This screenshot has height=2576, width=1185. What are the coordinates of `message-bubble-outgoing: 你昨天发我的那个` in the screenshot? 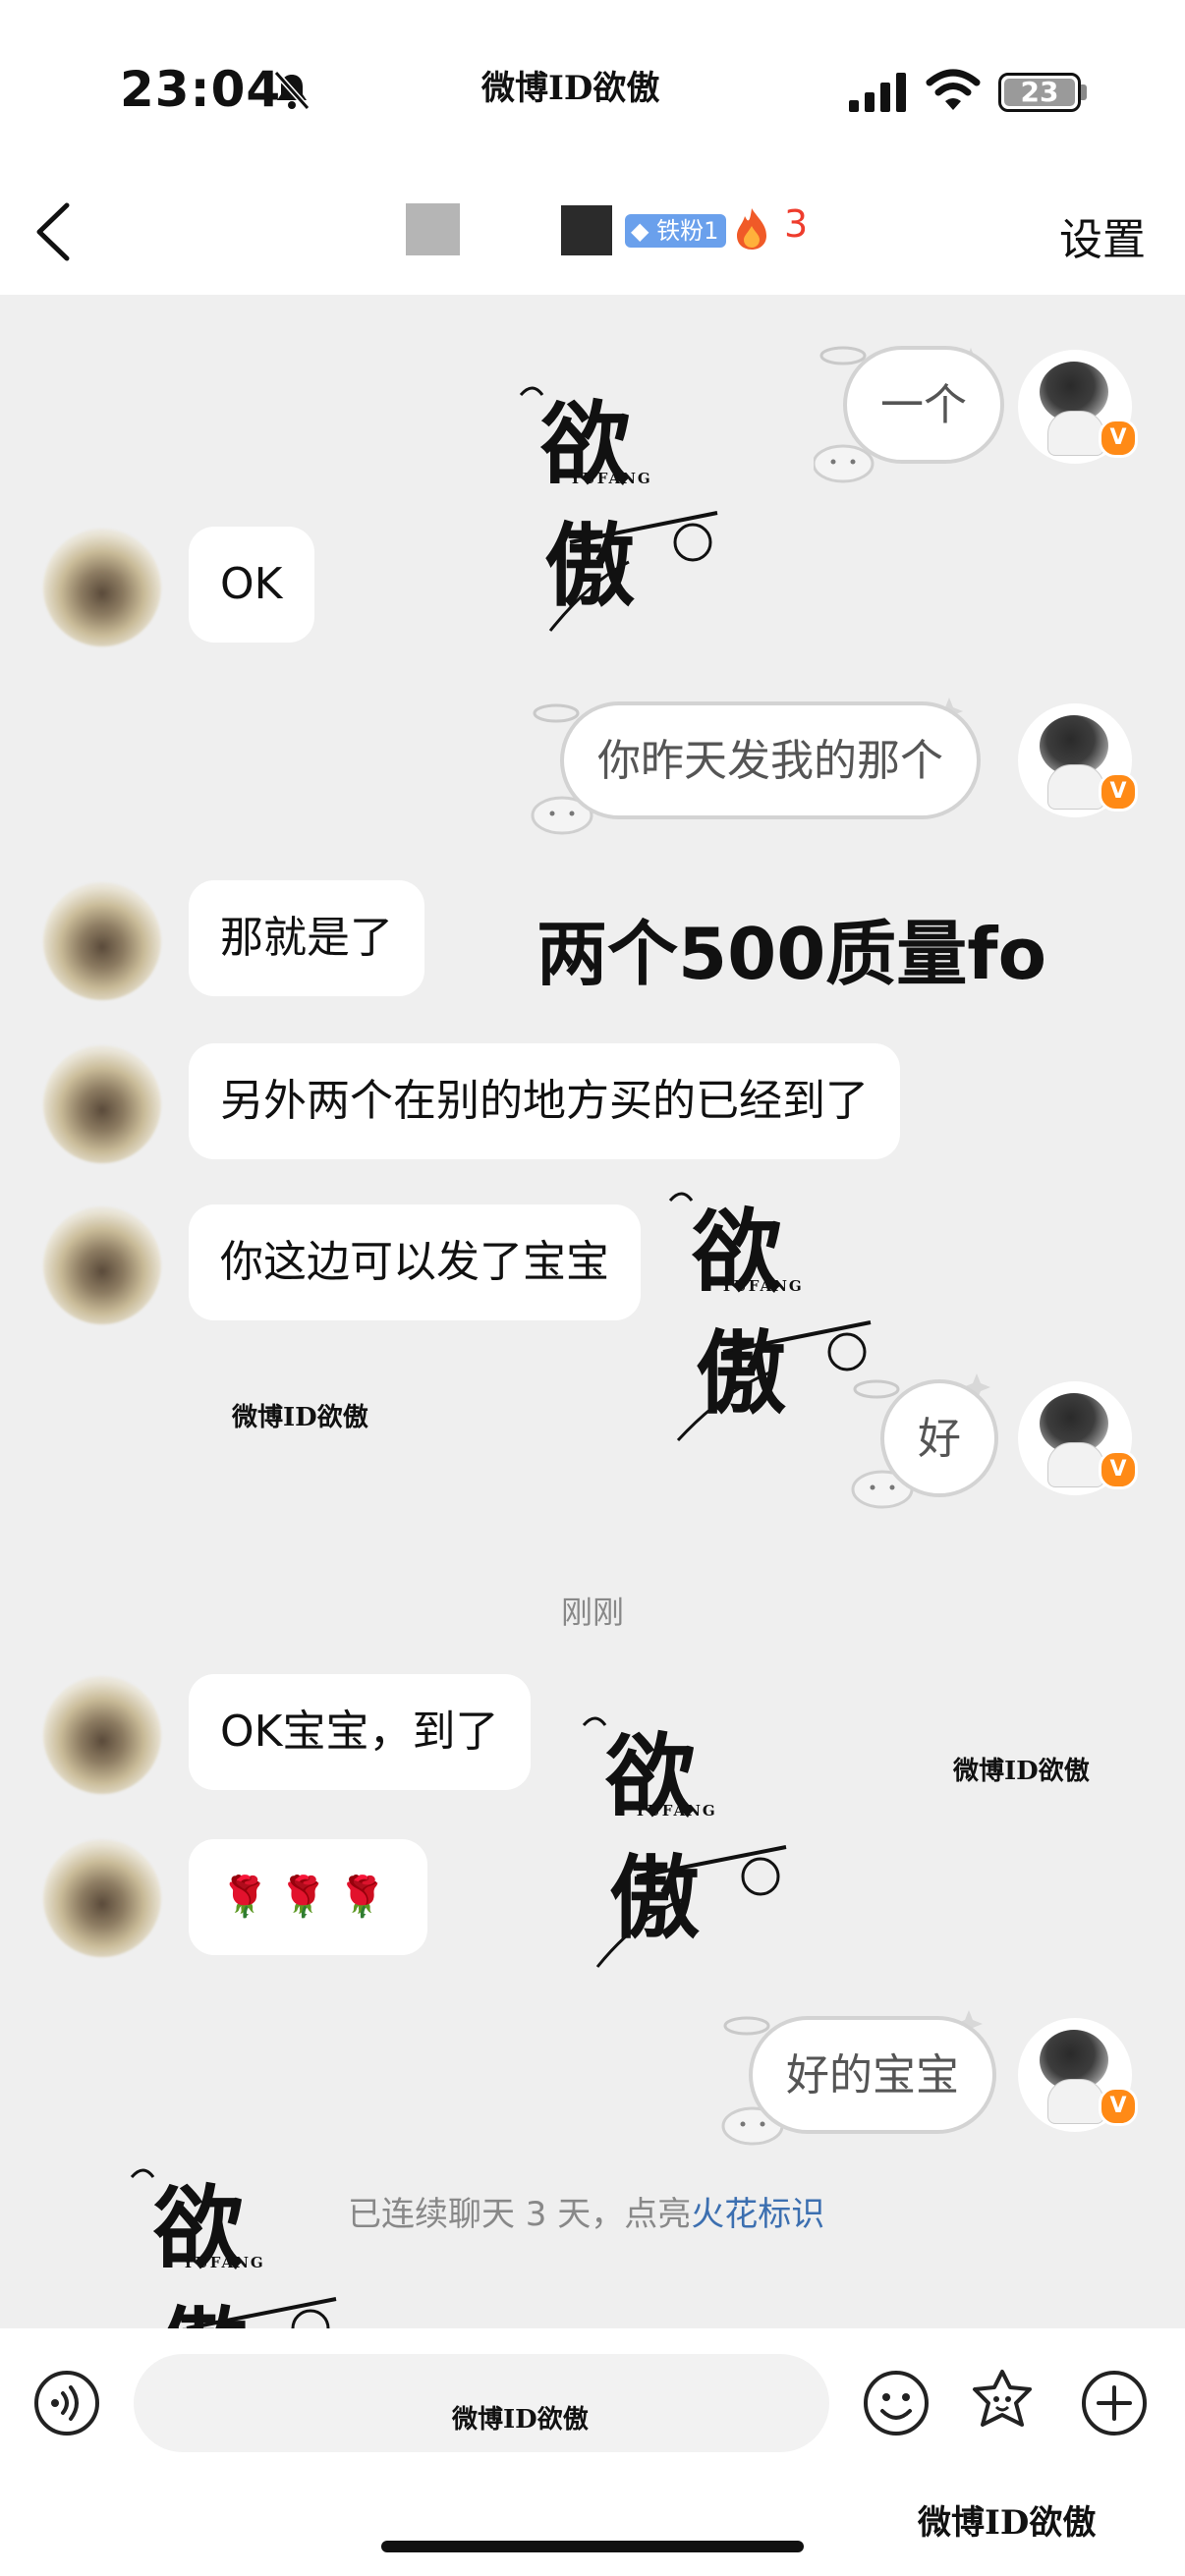 It's located at (771, 760).